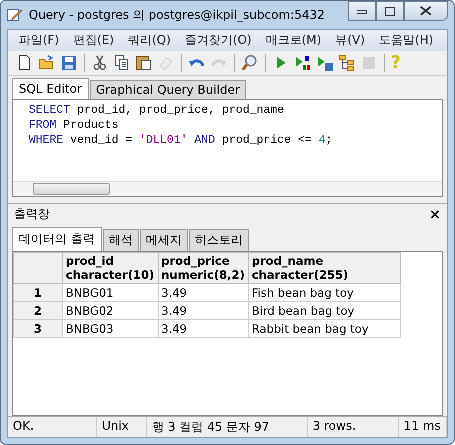 The width and height of the screenshot is (455, 445). Describe the element at coordinates (218, 40) in the screenshot. I see `menu-item: 즐겨찾기(O)` at that location.